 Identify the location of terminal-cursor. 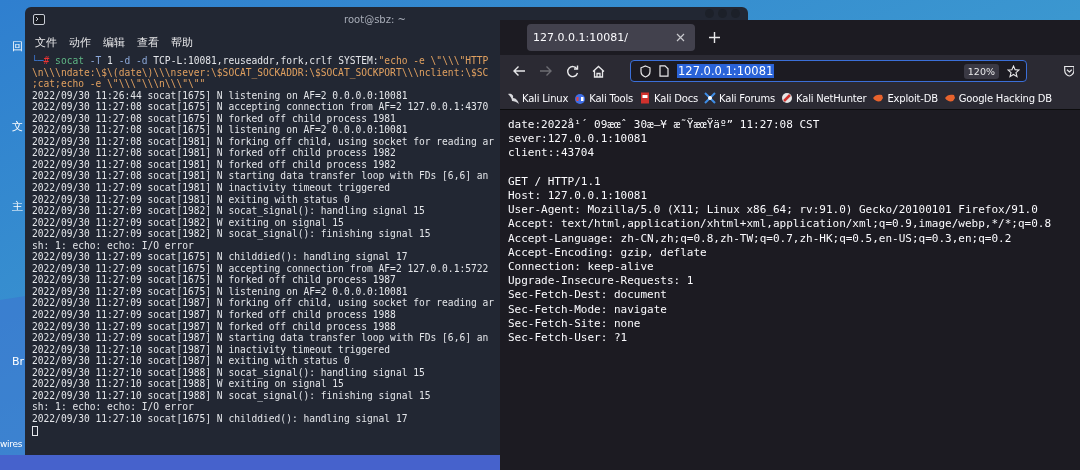
(35, 430).